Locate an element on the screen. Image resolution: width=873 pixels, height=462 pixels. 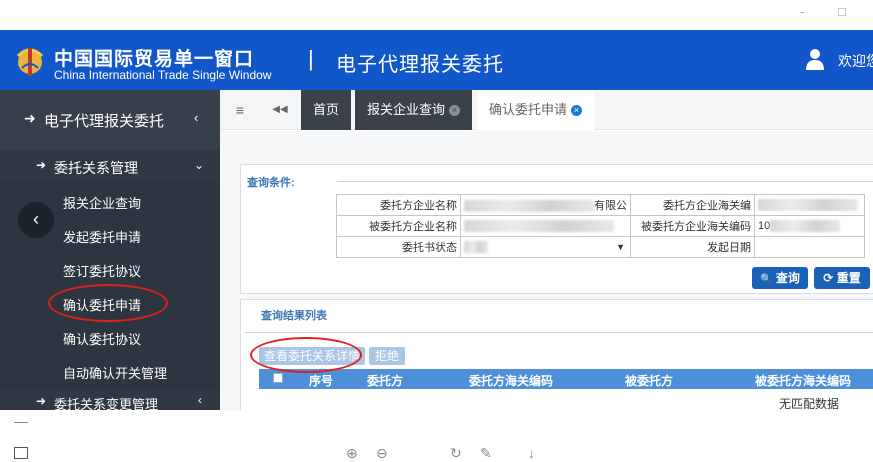
tab-home: 首页 is located at coordinates (326, 110).